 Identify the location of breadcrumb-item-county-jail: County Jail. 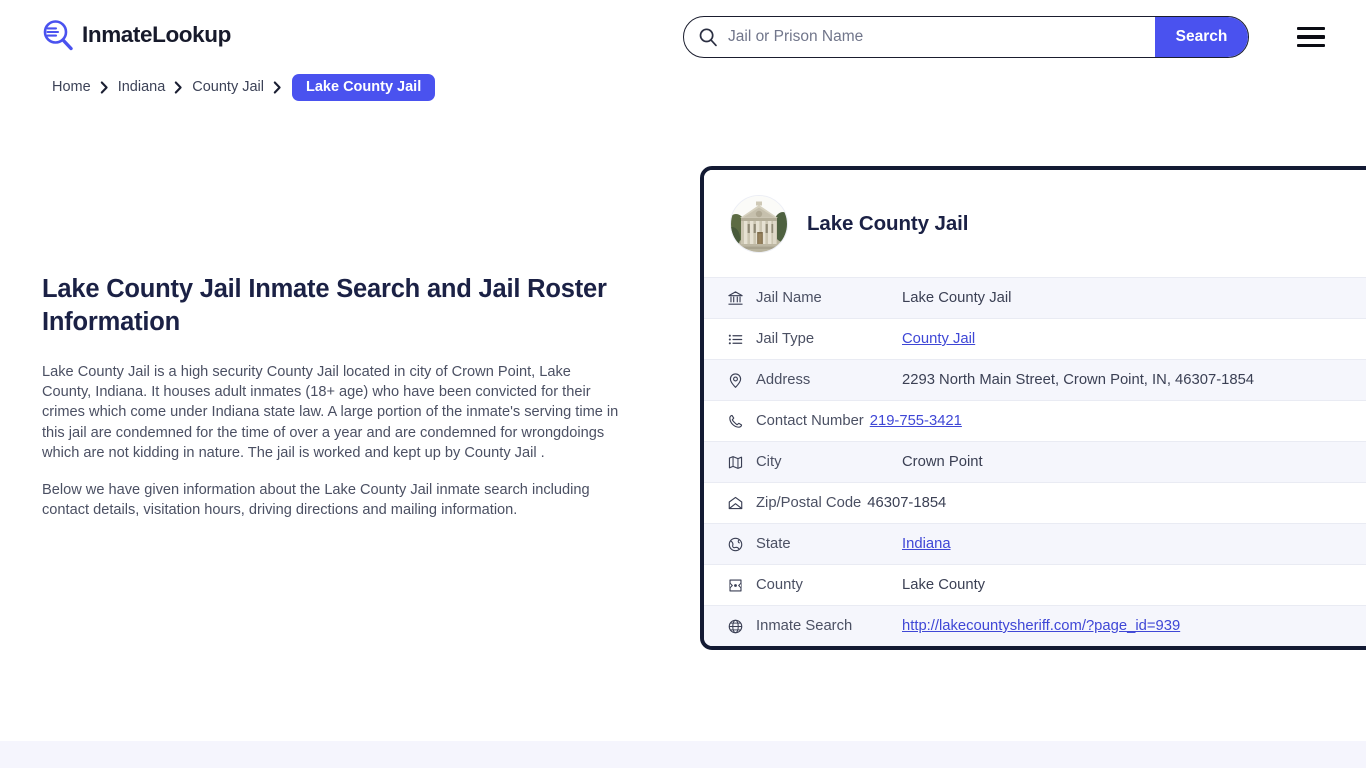
(228, 87).